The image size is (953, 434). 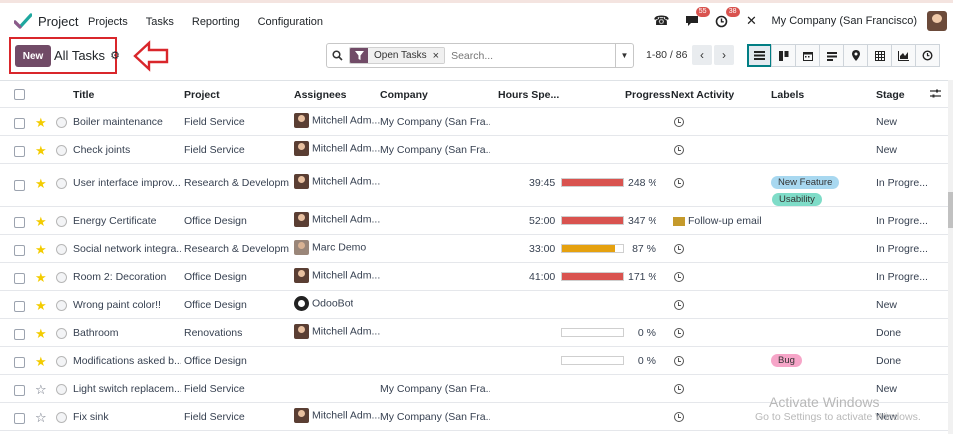 What do you see at coordinates (950, 210) in the screenshot?
I see `scrollbar-thumb` at bounding box center [950, 210].